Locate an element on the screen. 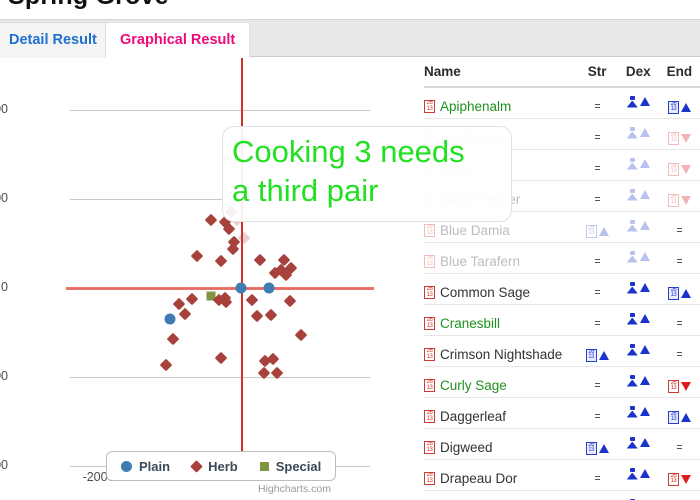 This screenshot has width=700, height=500. cell-name: 26 13 Drapeau Dor is located at coordinates (500, 475).